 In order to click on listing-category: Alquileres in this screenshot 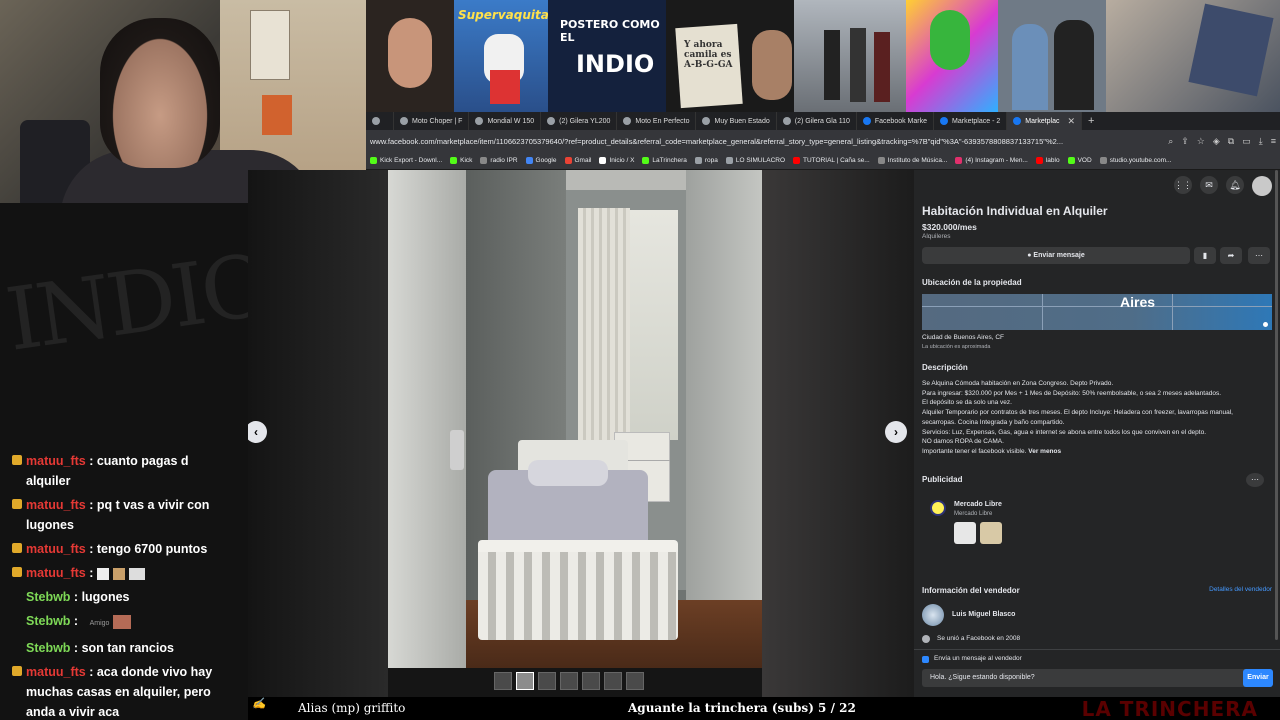, I will do `click(936, 236)`.